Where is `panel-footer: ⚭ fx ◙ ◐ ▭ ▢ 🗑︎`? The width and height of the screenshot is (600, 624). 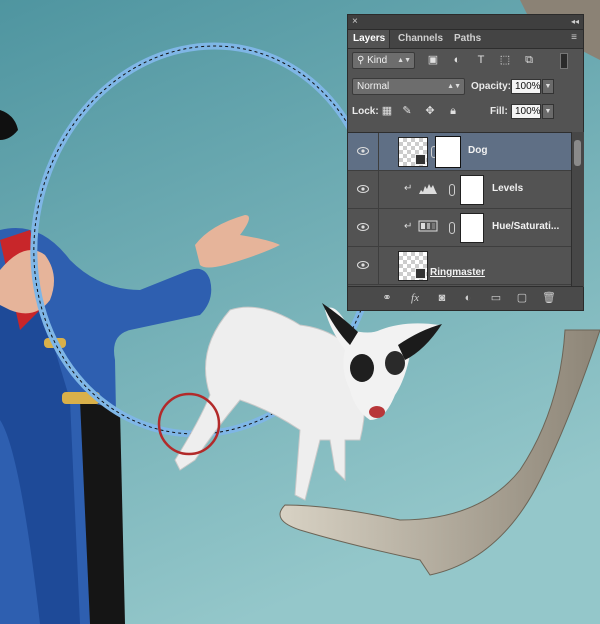
panel-footer: ⚭ fx ◙ ◐ ▭ ▢ 🗑︎ is located at coordinates (465, 298).